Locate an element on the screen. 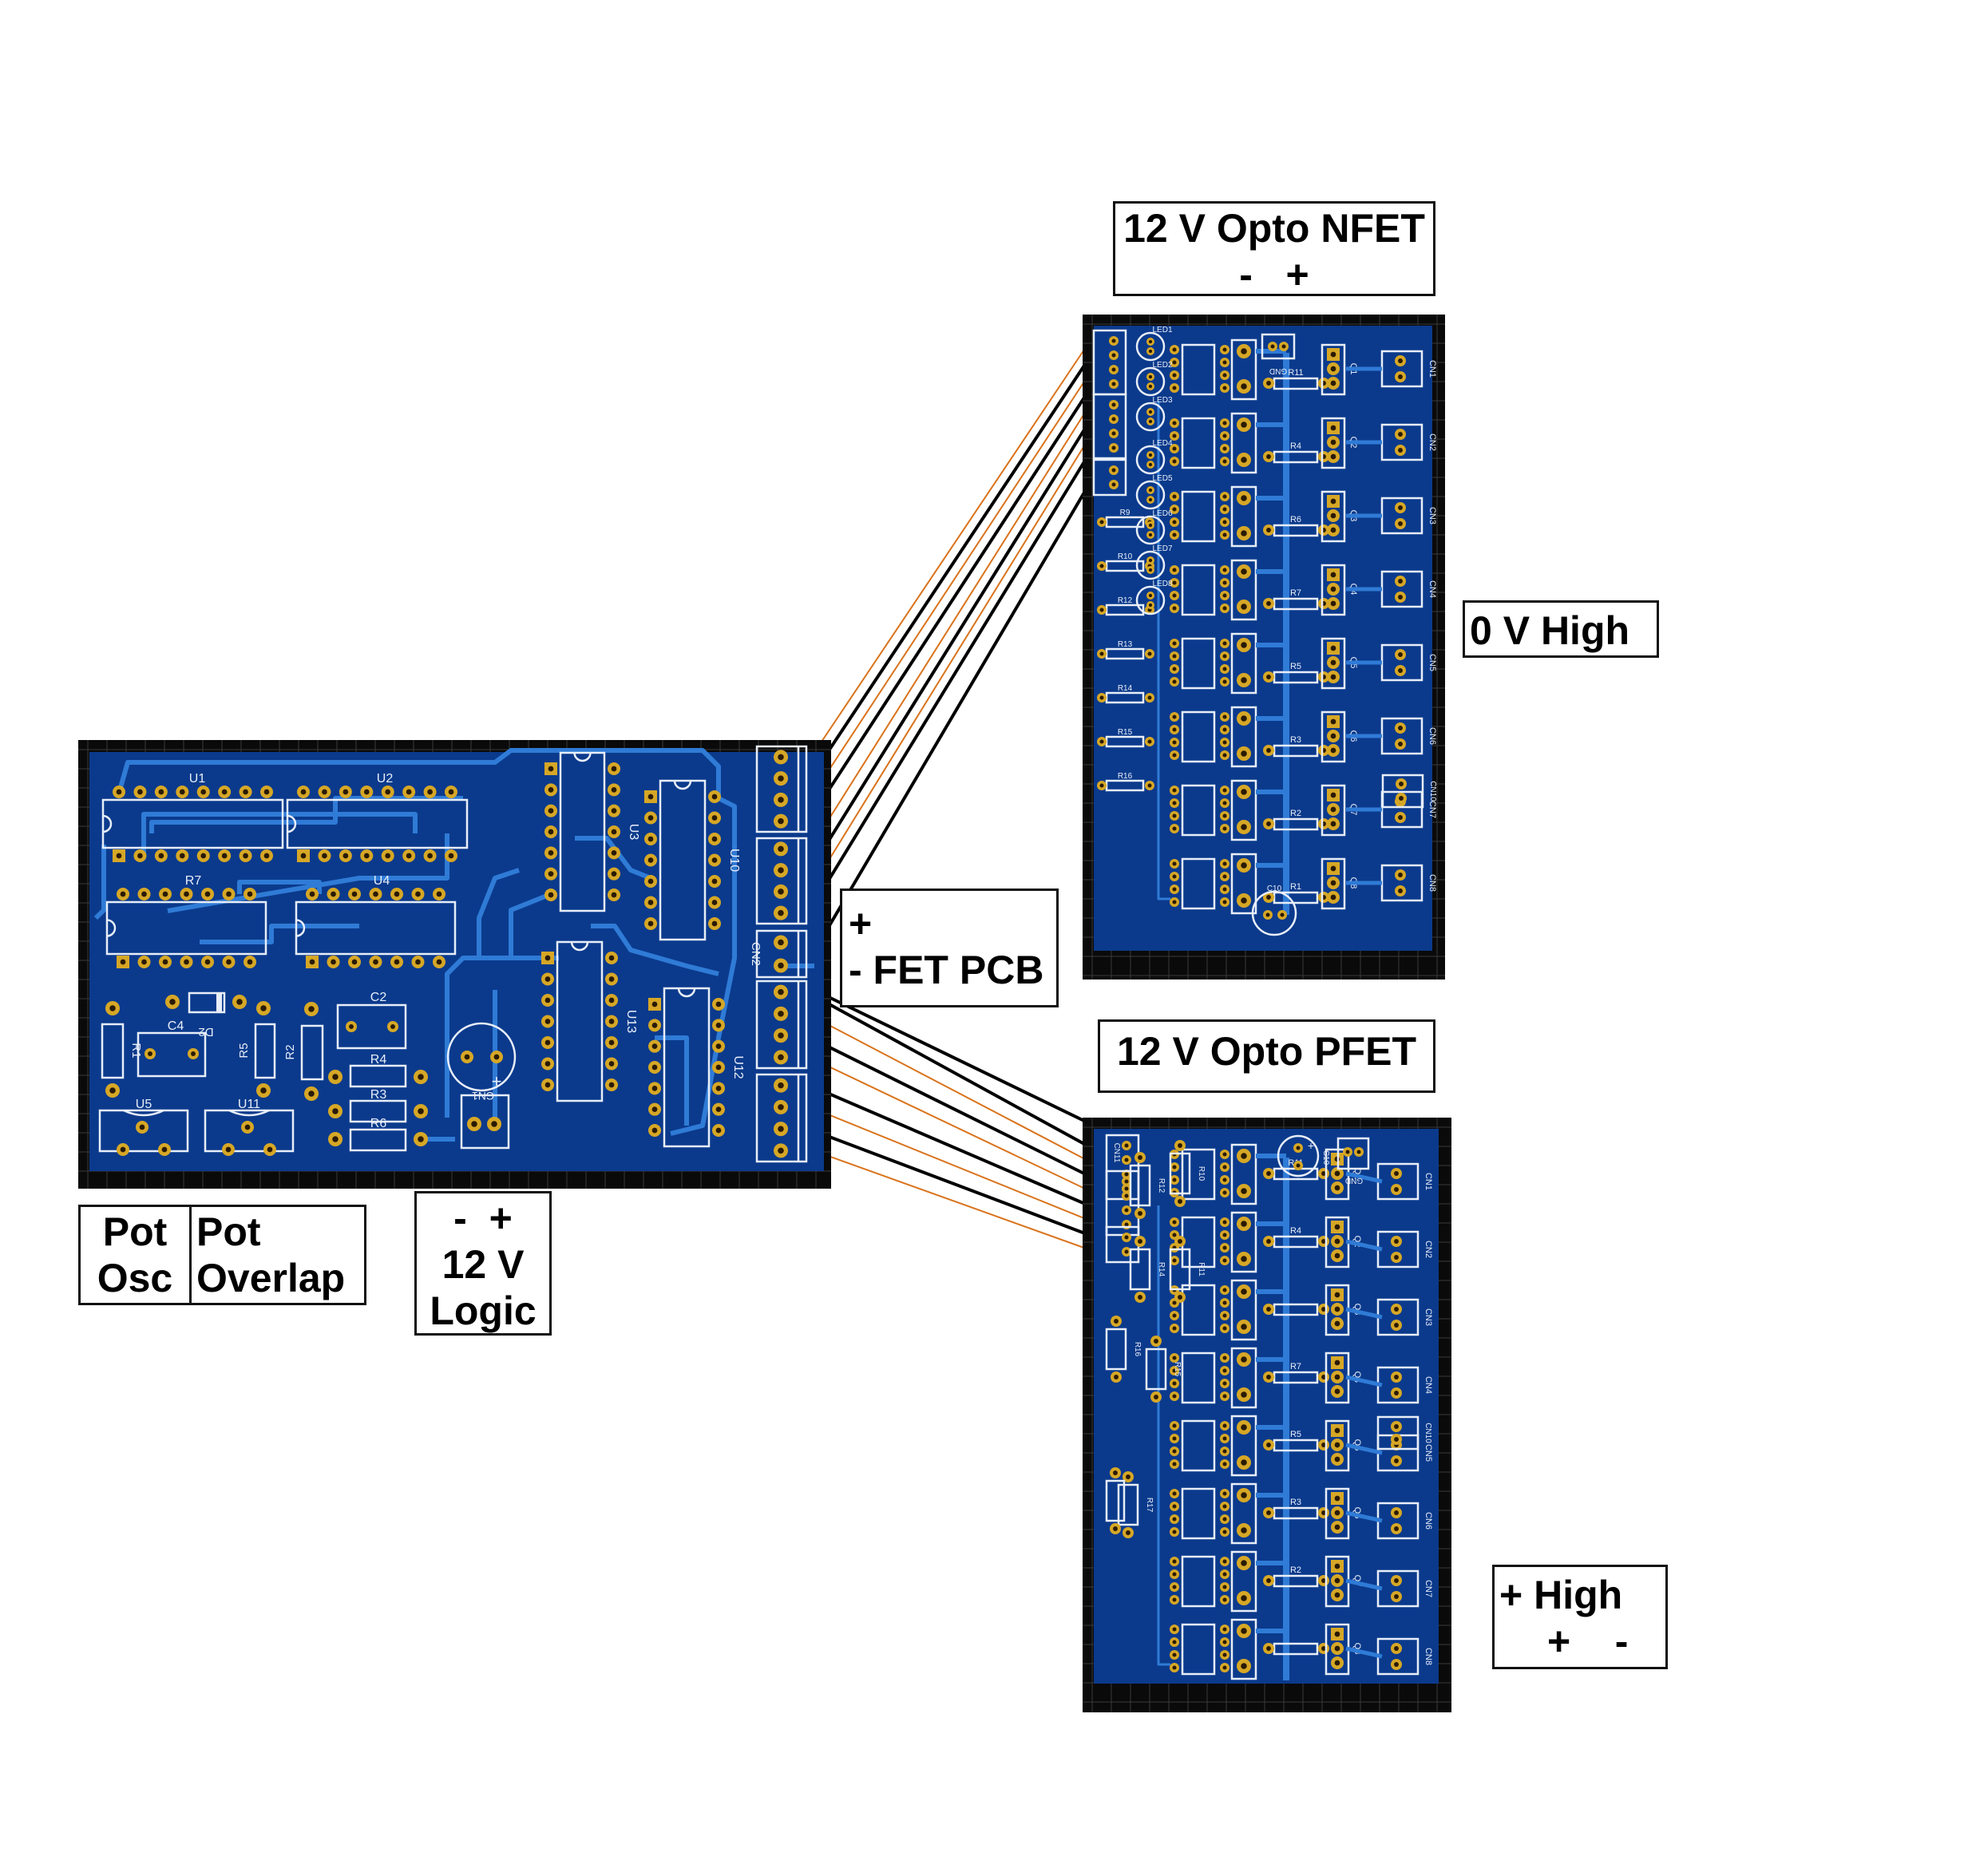 This screenshot has height=1876, width=1964. pfet-label-title: 12 V Opto PFET is located at coordinates (1266, 1051).